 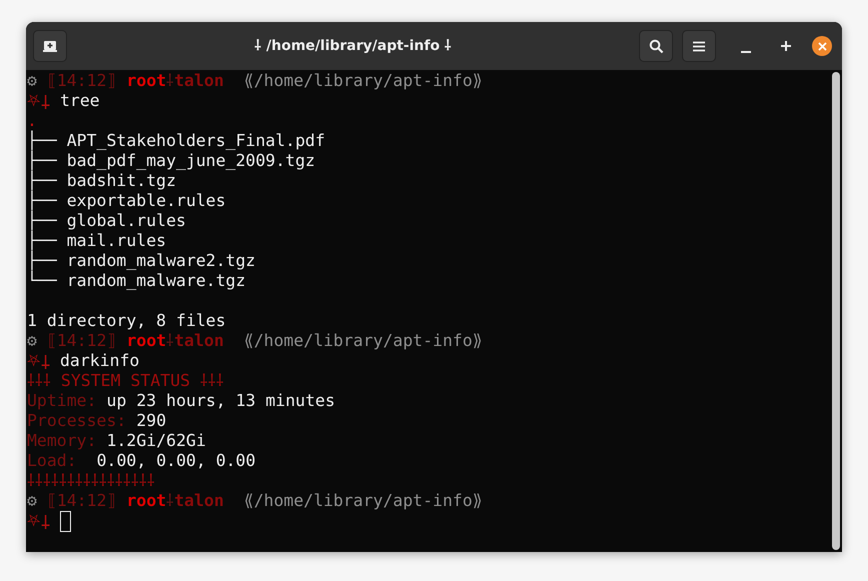 I want to click on minimize-icon, so click(x=746, y=52).